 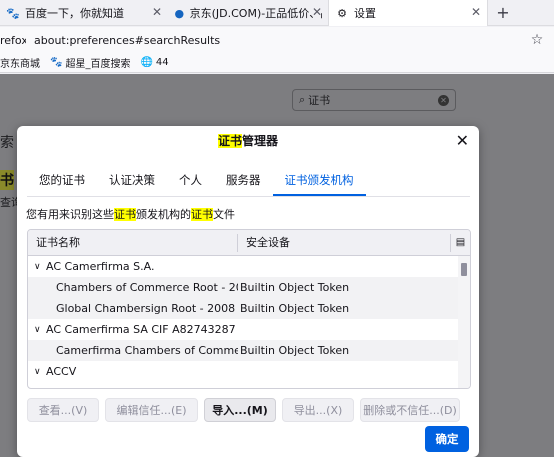 I want to click on delete-or-distrust-button: 删除或不信任...(D), so click(x=410, y=410).